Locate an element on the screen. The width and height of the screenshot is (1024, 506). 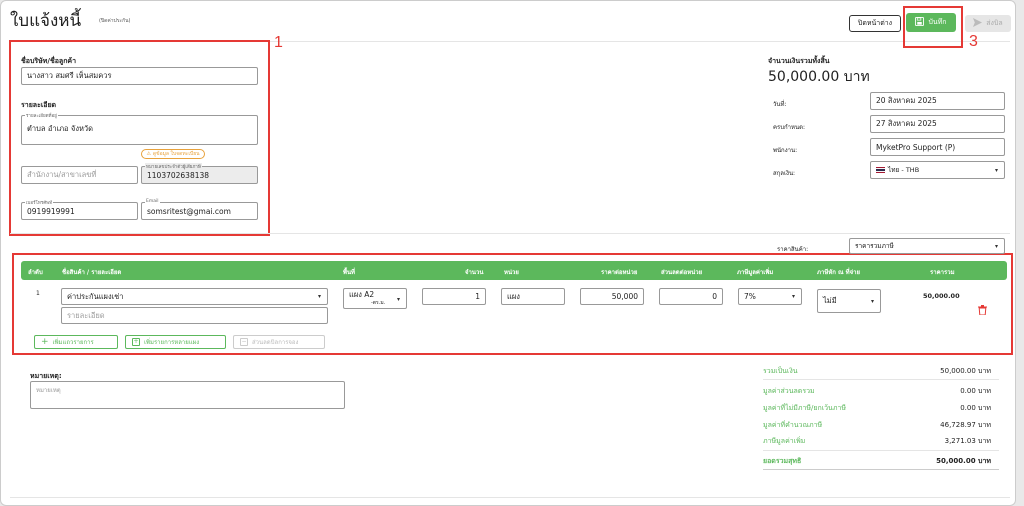
customer-name-label: ชื่อบริษัท/ชื่อลูกค้า is located at coordinates (49, 61).